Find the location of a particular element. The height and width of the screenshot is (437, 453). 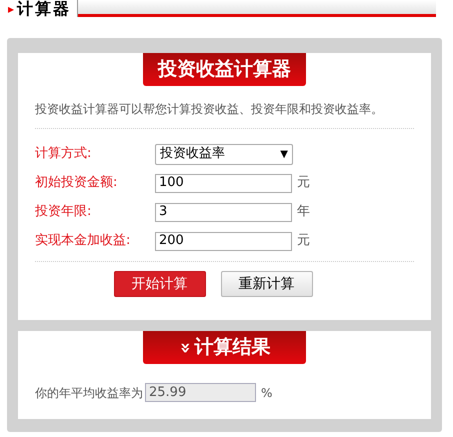

reset-button: 重新计算 is located at coordinates (266, 284).